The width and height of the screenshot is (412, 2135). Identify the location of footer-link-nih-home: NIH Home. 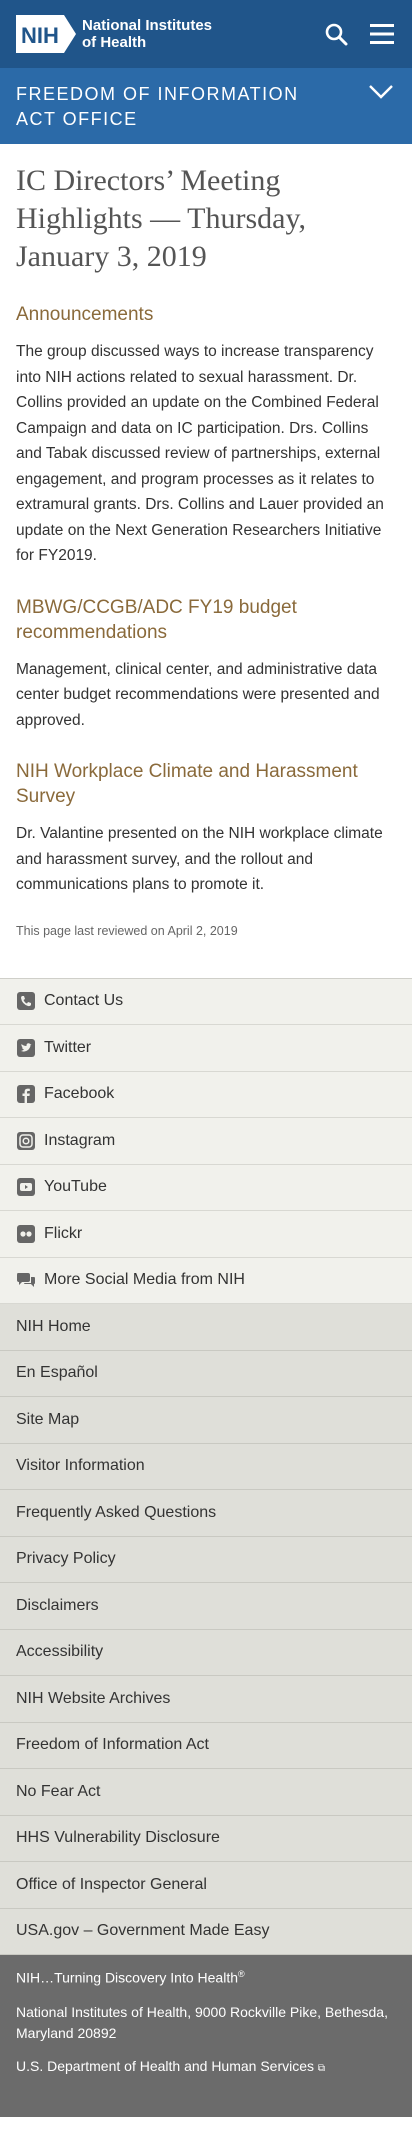
(206, 1327).